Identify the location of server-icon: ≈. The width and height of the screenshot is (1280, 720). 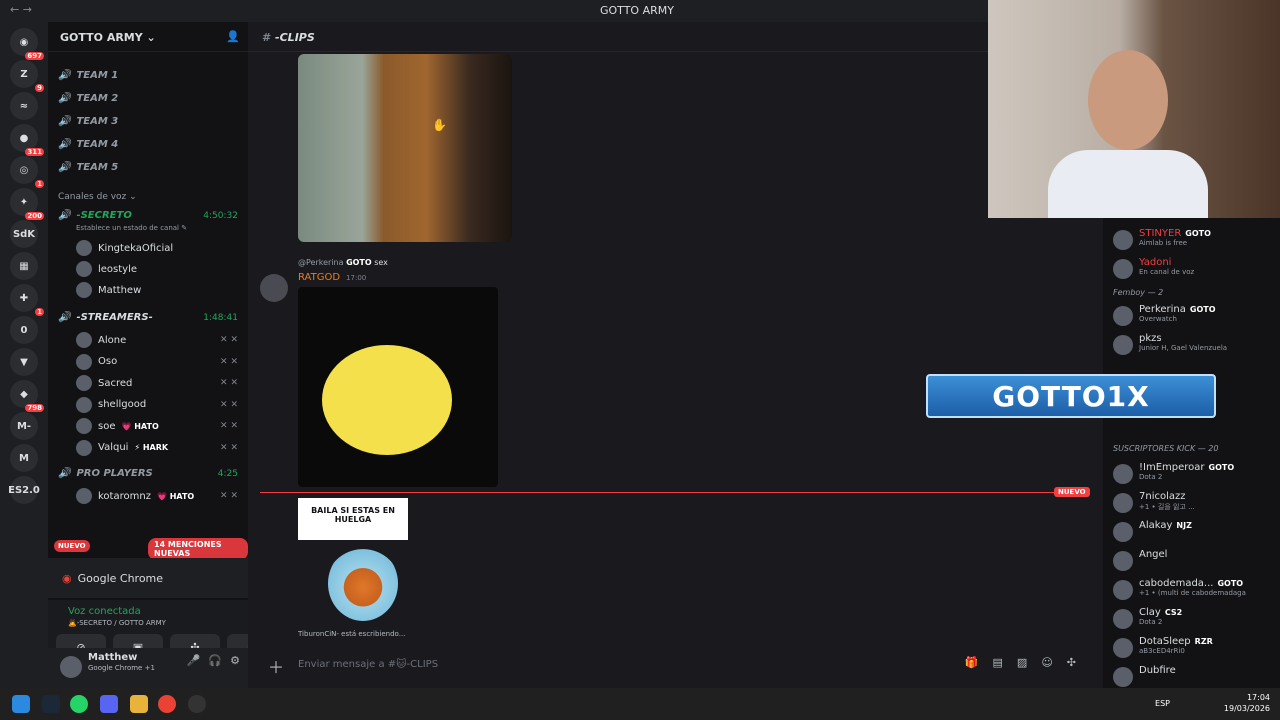
(24, 106).